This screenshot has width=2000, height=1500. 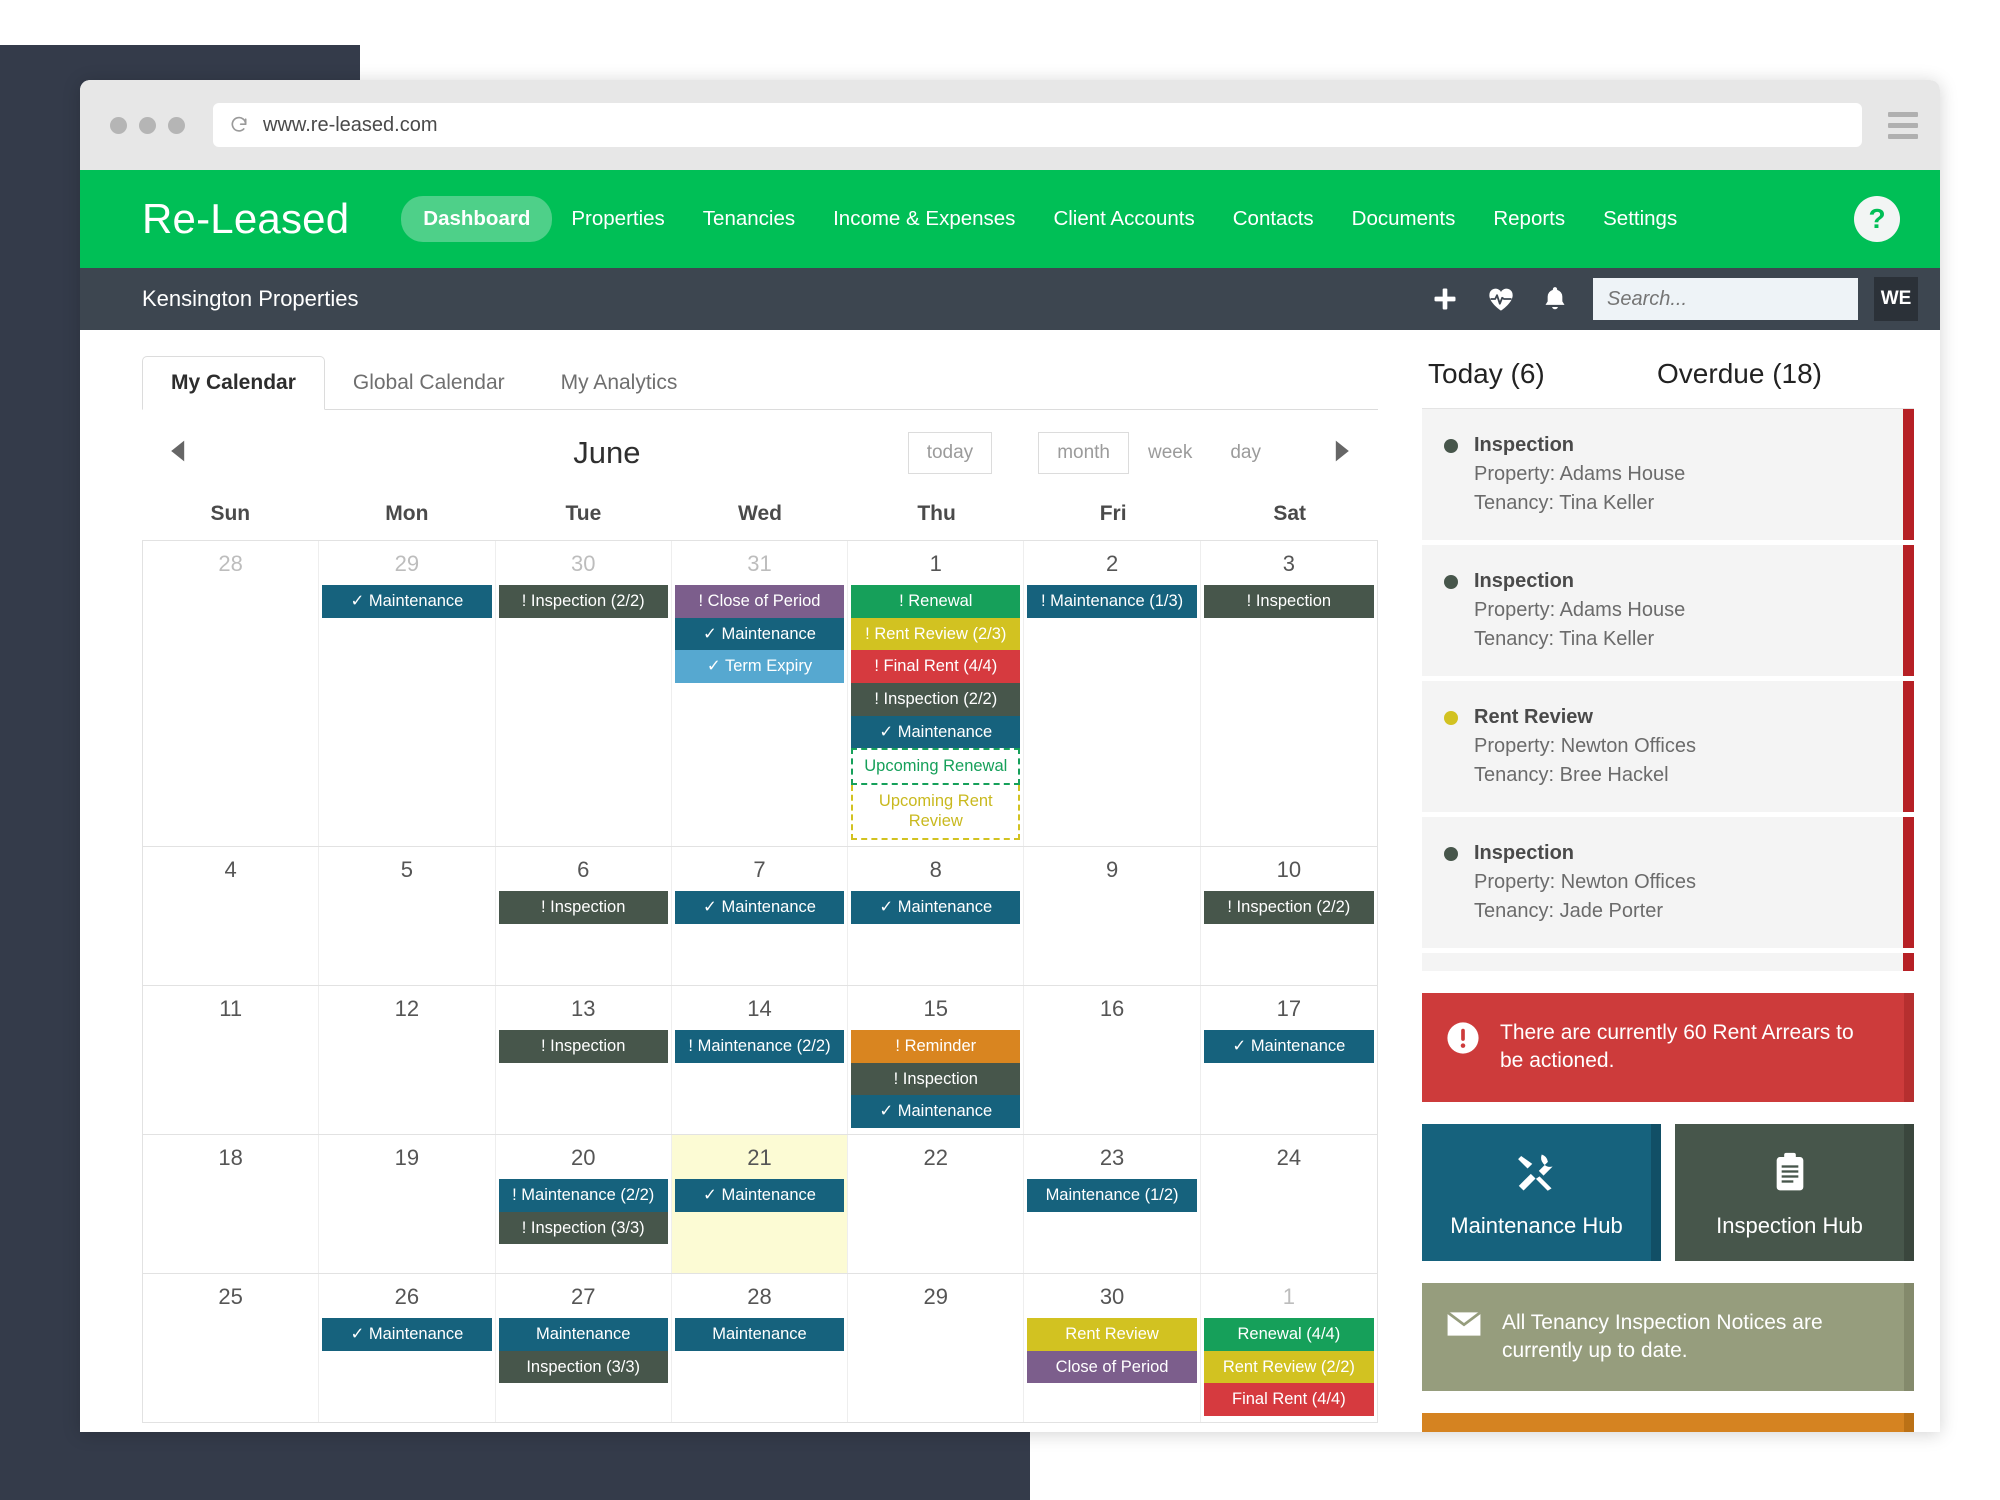 What do you see at coordinates (1289, 1204) in the screenshot?
I see `calendar-day-cell: 24` at bounding box center [1289, 1204].